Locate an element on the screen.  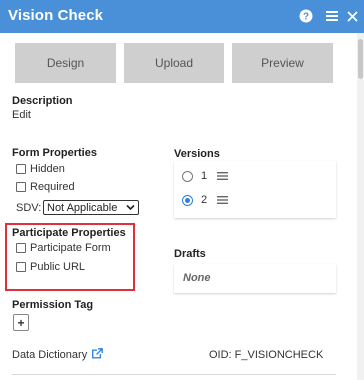
sdv-select: Not Applicable is located at coordinates (91, 207).